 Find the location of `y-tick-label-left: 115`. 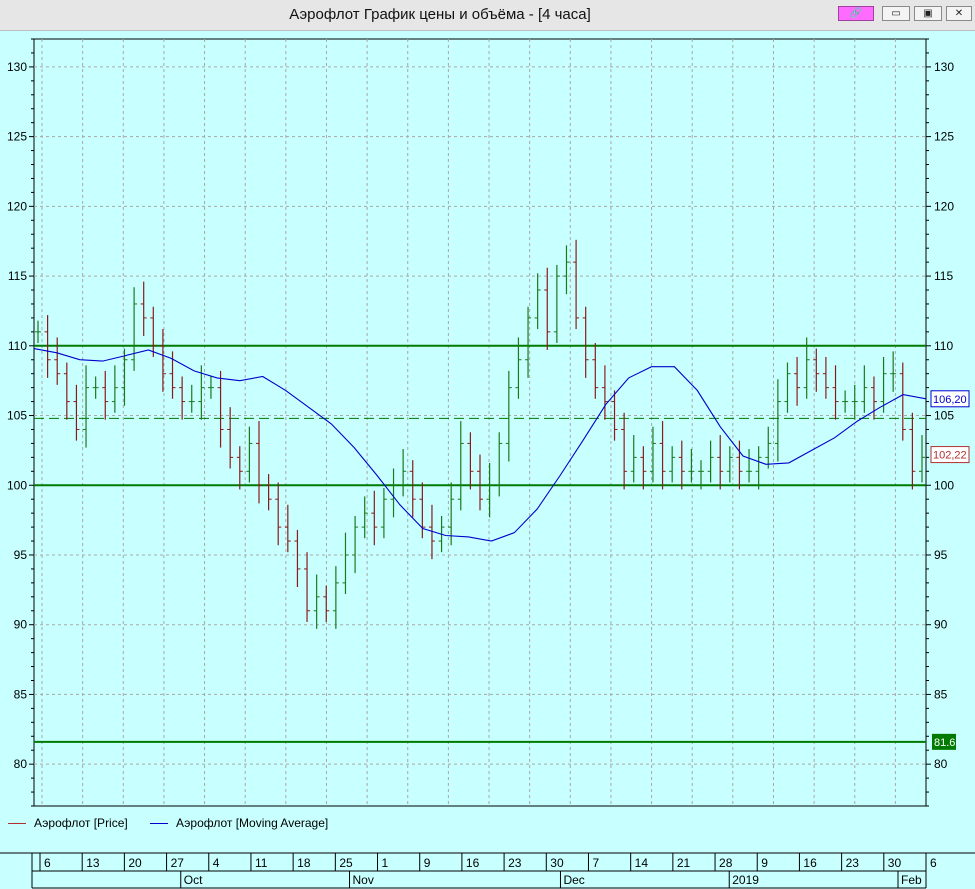

y-tick-label-left: 115 is located at coordinates (17, 276).